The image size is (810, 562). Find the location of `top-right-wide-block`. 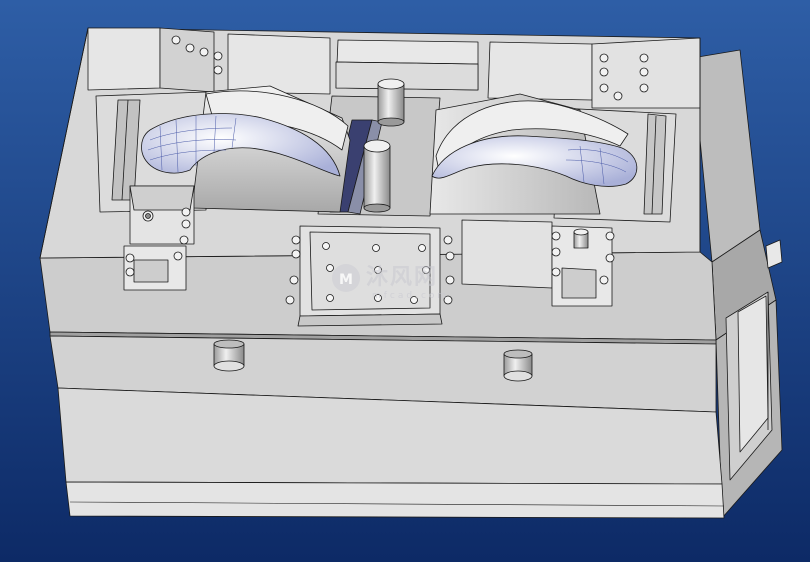

top-right-wide-block is located at coordinates (540, 71).